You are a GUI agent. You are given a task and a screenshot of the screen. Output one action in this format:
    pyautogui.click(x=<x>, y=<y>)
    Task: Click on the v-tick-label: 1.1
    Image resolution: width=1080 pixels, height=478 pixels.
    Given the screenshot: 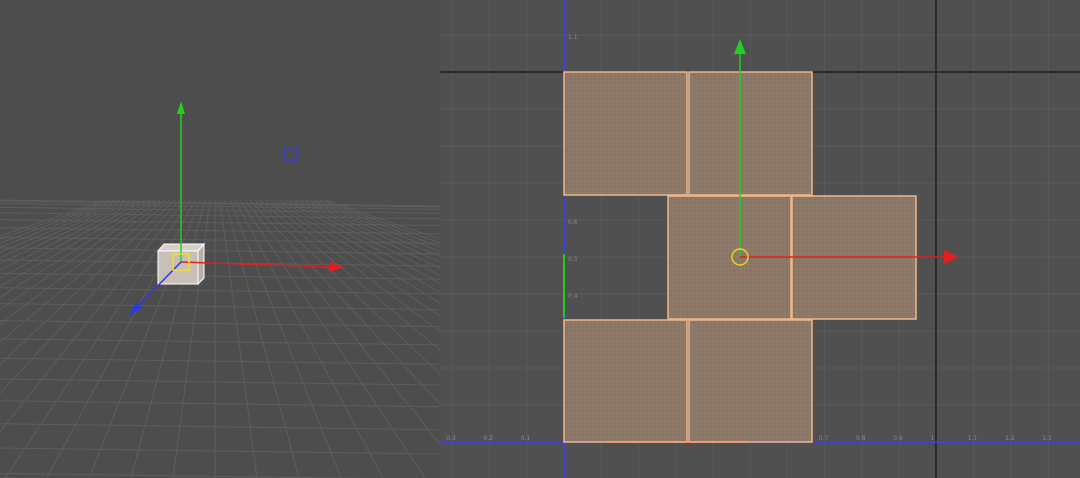 What is the action you would take?
    pyautogui.click(x=573, y=37)
    